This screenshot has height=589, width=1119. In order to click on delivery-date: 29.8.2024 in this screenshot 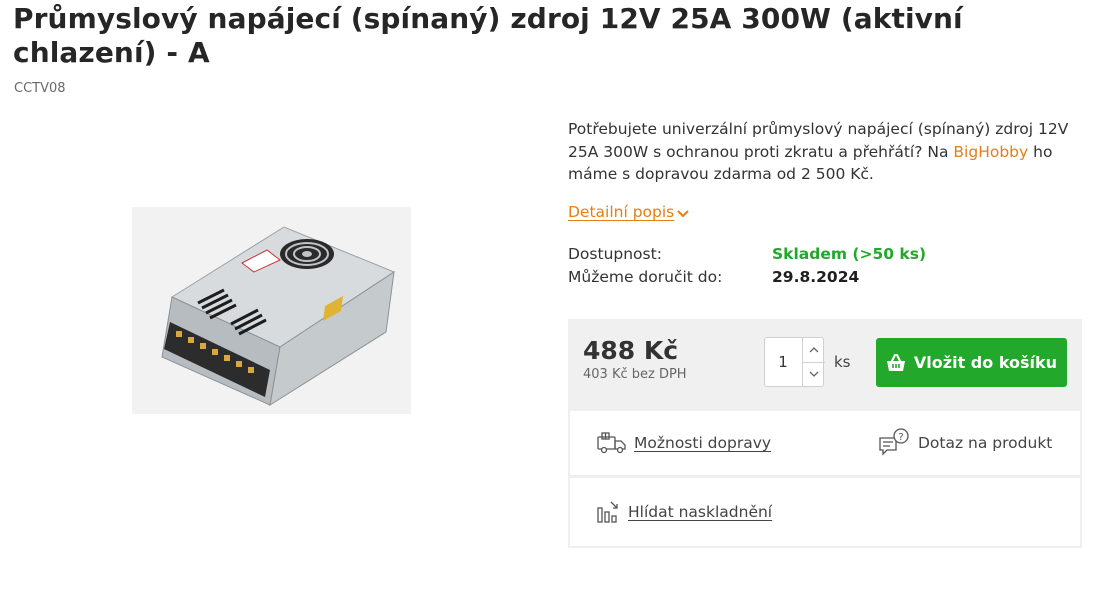, I will do `click(816, 277)`.